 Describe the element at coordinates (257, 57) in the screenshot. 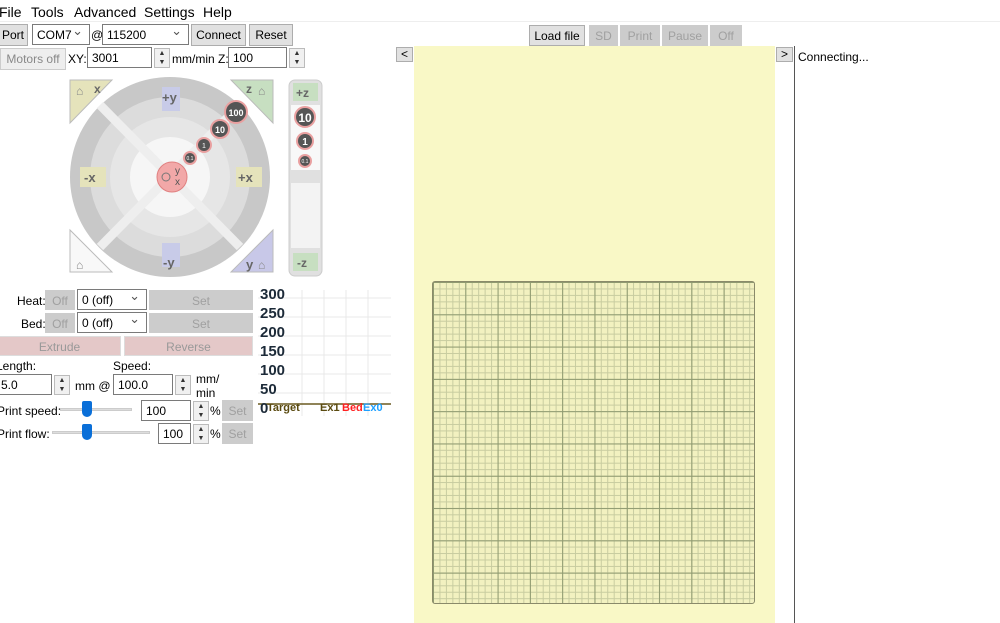

I see `z-feedrate-input: 100` at that location.